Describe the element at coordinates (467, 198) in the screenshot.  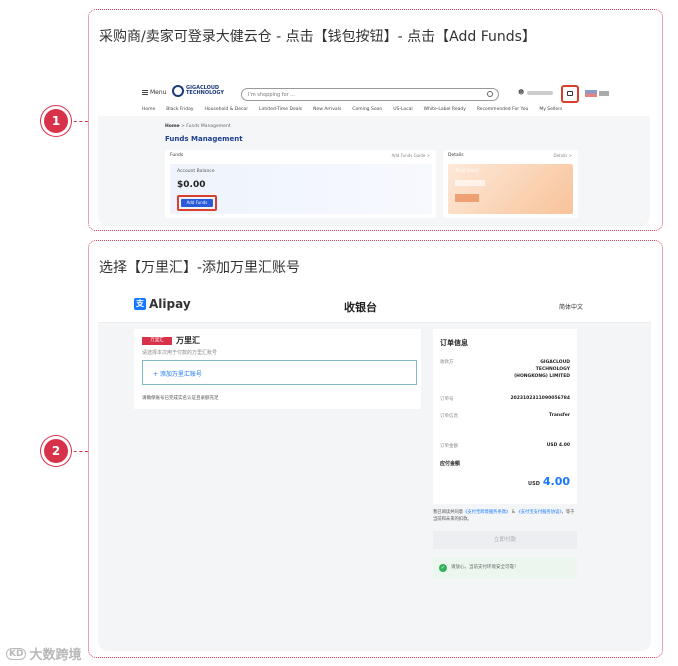
I see `blurred-button` at that location.